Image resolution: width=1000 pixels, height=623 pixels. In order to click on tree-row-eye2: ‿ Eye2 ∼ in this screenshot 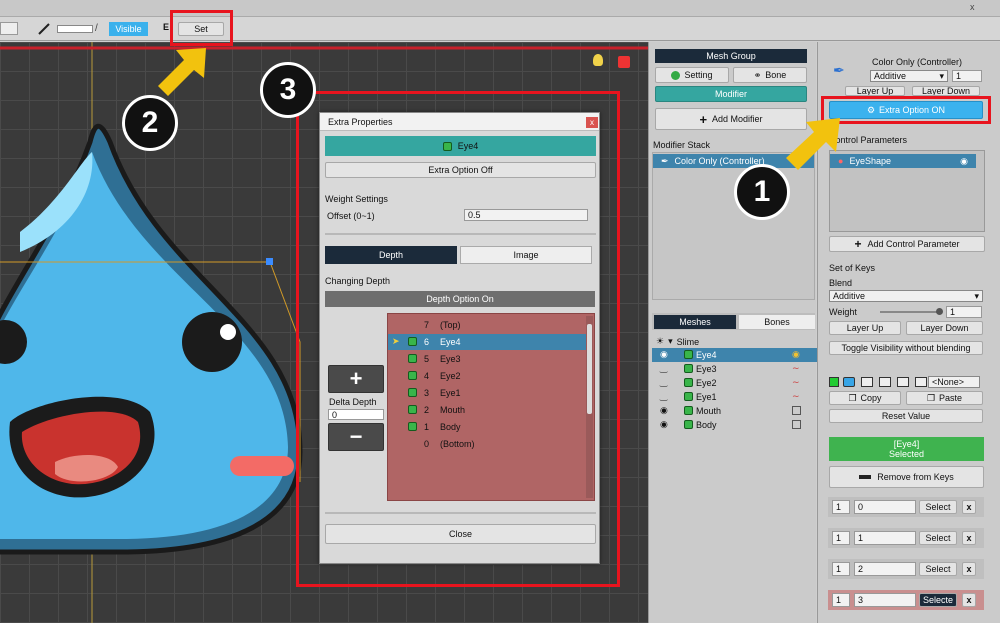, I will do `click(740, 383)`.